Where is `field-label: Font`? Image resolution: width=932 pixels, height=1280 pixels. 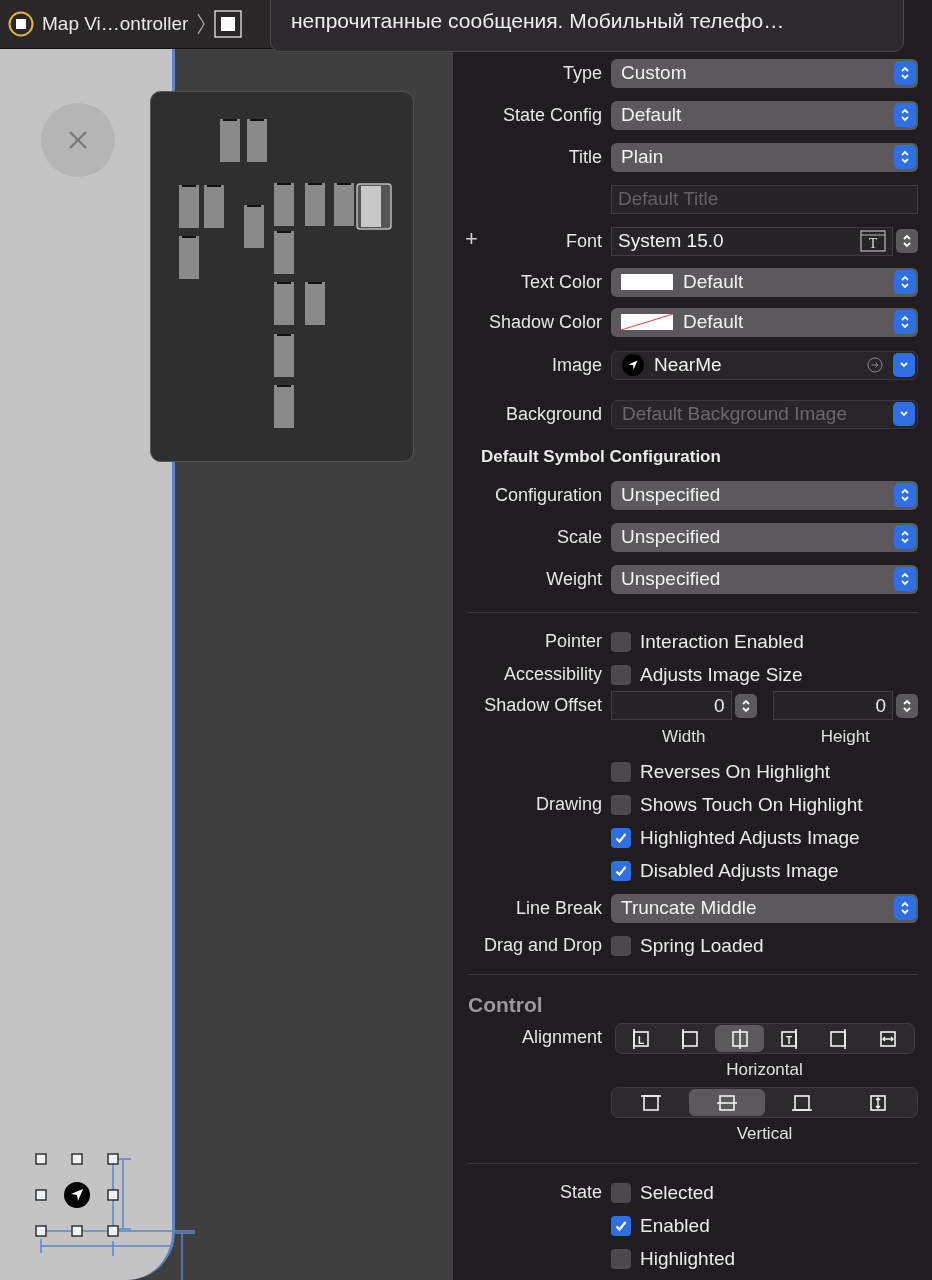
field-label: Font is located at coordinates (583, 241).